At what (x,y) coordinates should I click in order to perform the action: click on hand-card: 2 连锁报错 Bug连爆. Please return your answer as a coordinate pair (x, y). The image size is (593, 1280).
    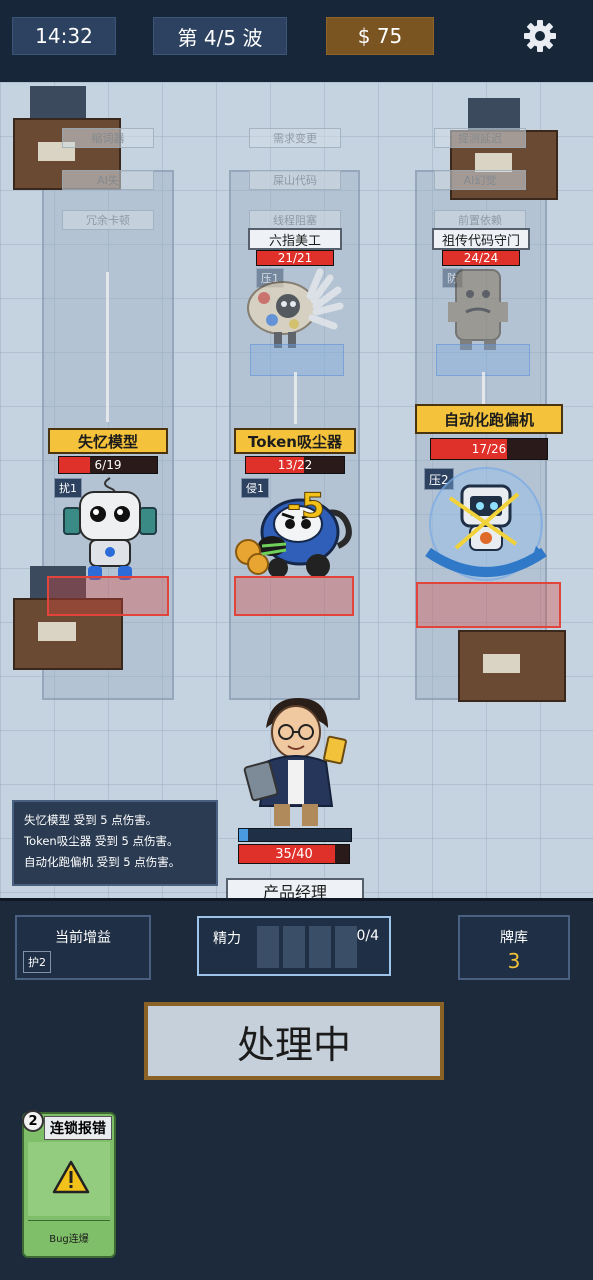
    Looking at the image, I should click on (69, 1184).